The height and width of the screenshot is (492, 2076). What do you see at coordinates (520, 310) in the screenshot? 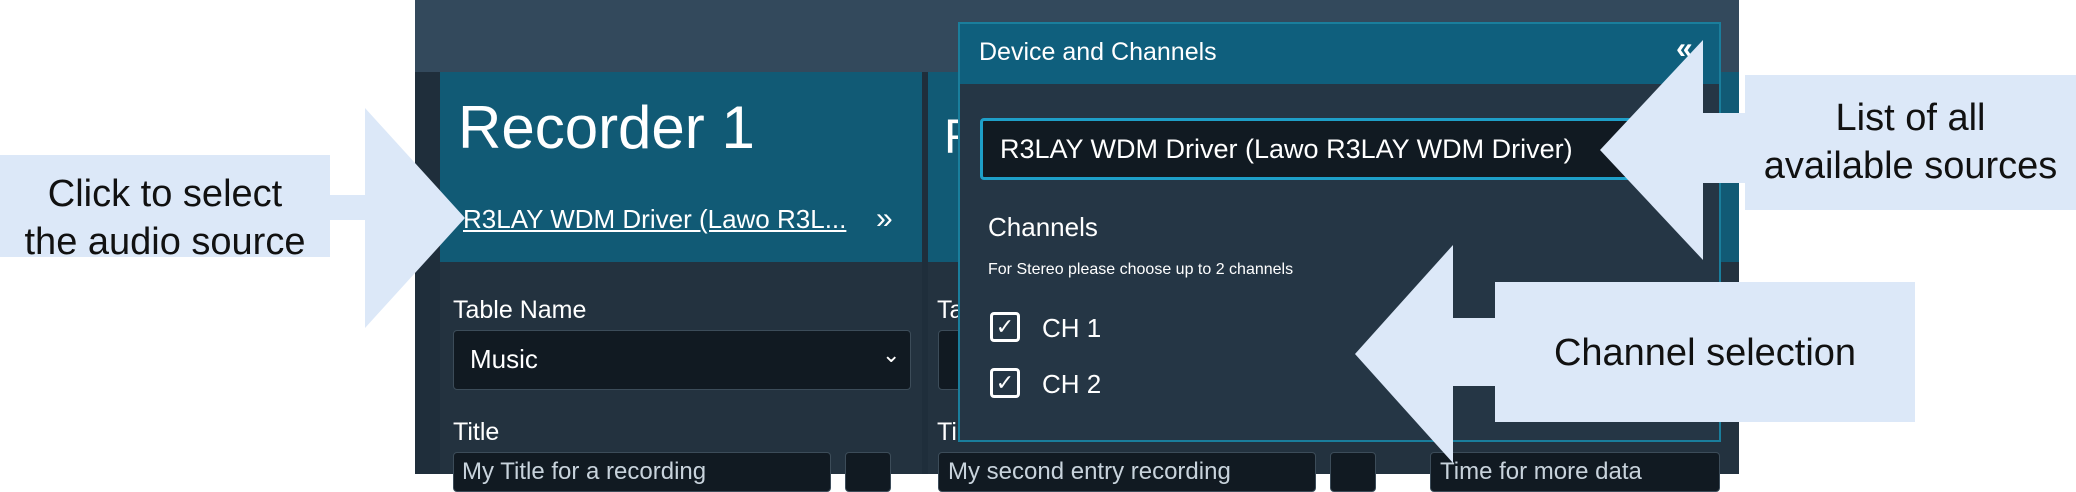
I see `table-name-label: Table Name` at bounding box center [520, 310].